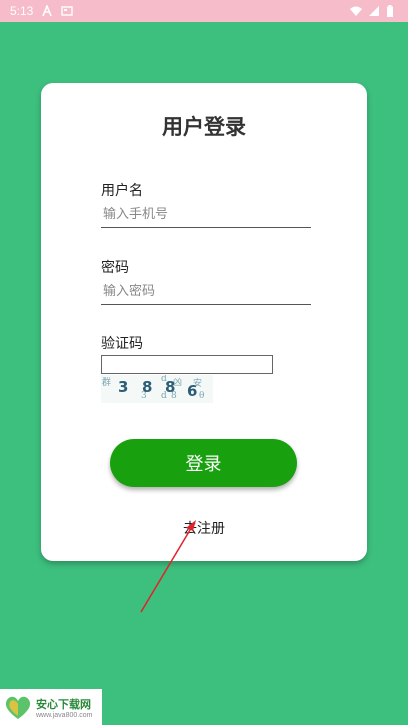  What do you see at coordinates (356, 11) in the screenshot?
I see `wifi-icon` at bounding box center [356, 11].